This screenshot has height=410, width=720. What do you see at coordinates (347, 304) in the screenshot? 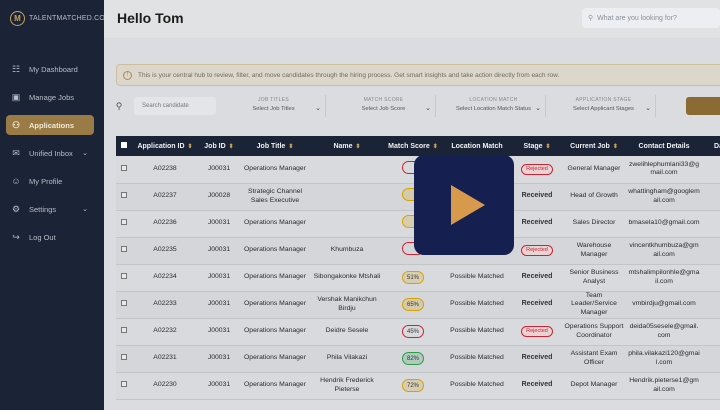
I see `candidate-name-cell: Vershak Manikchun Birdju` at bounding box center [347, 304].